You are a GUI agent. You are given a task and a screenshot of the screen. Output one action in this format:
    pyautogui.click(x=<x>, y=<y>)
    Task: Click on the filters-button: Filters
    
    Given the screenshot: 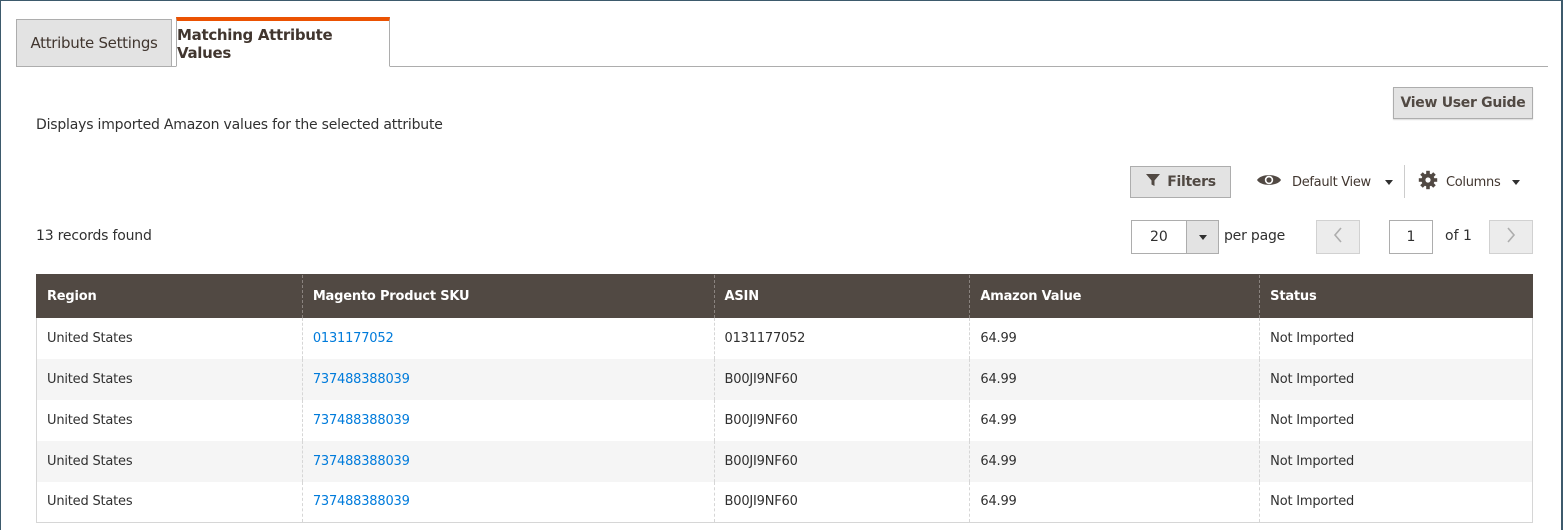 What is the action you would take?
    pyautogui.click(x=1180, y=182)
    